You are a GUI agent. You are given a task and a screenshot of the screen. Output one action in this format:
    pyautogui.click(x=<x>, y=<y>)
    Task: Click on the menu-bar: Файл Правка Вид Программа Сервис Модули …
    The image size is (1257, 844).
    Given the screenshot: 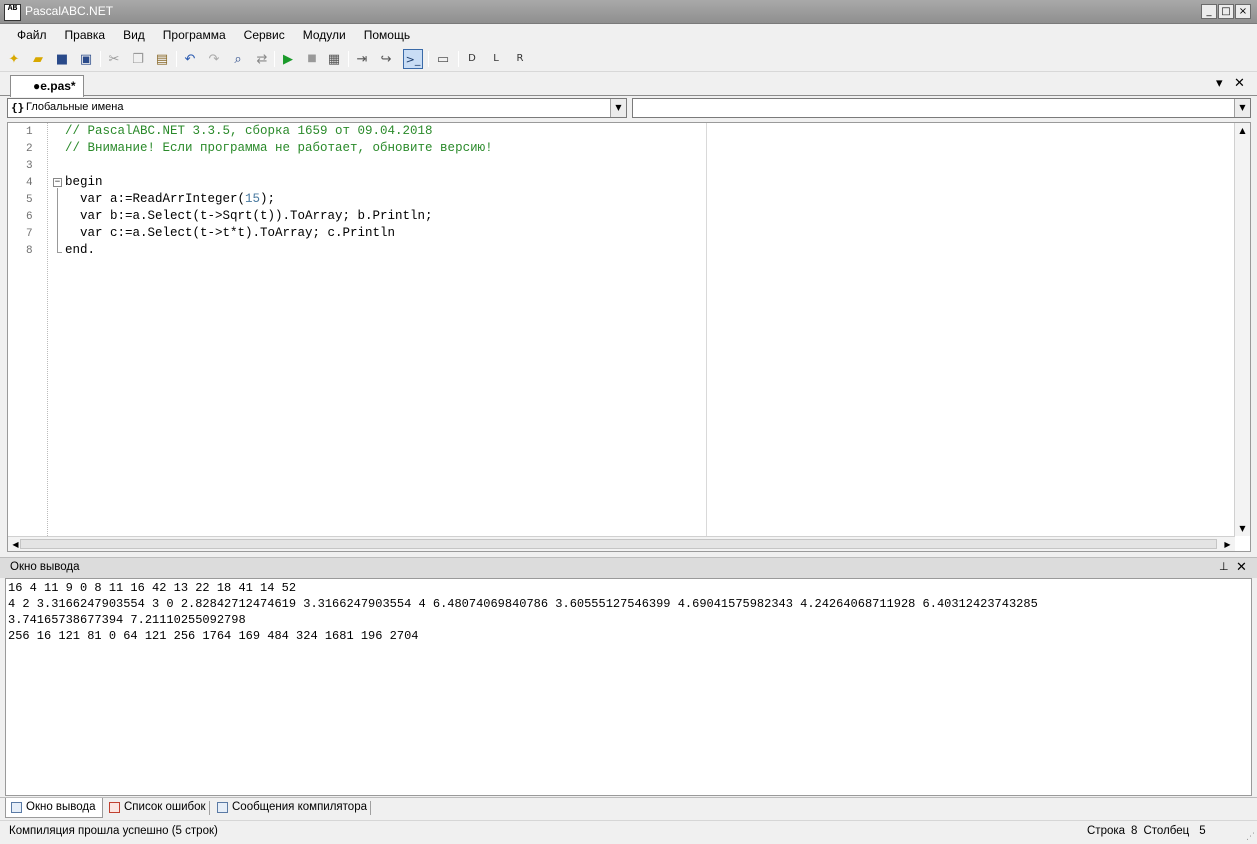 What is the action you would take?
    pyautogui.click(x=628, y=35)
    